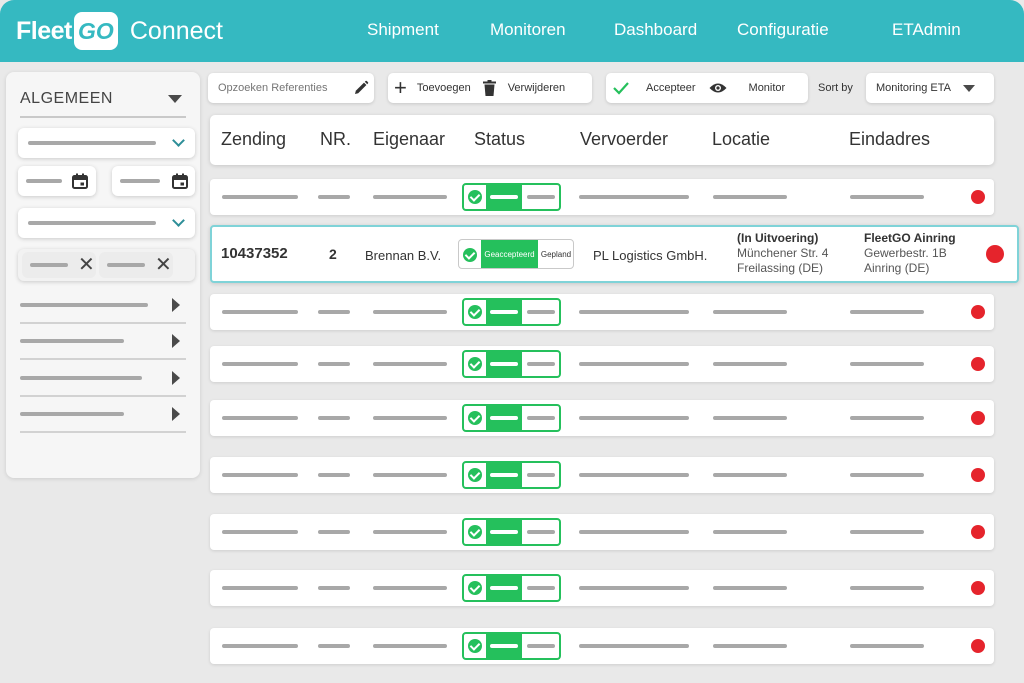 Image resolution: width=1024 pixels, height=683 pixels. I want to click on cell-zending: 10437352, so click(254, 253).